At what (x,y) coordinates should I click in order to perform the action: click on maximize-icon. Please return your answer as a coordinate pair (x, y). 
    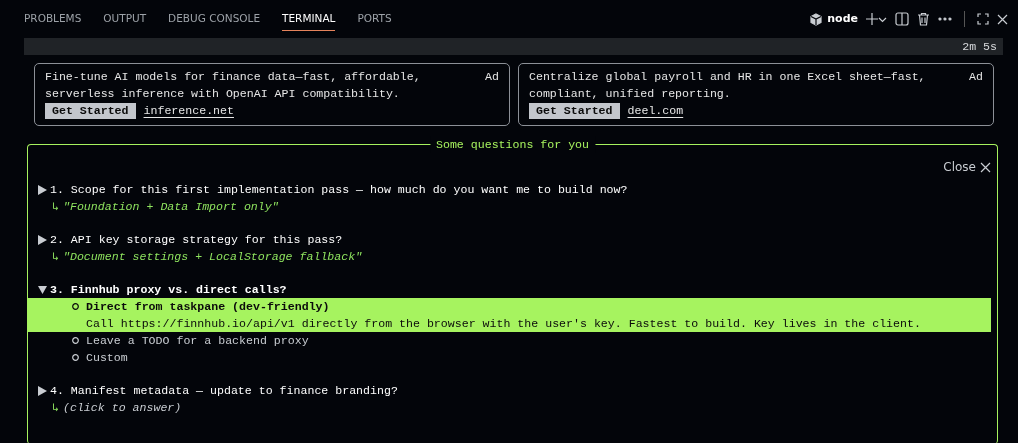
    Looking at the image, I should click on (983, 19).